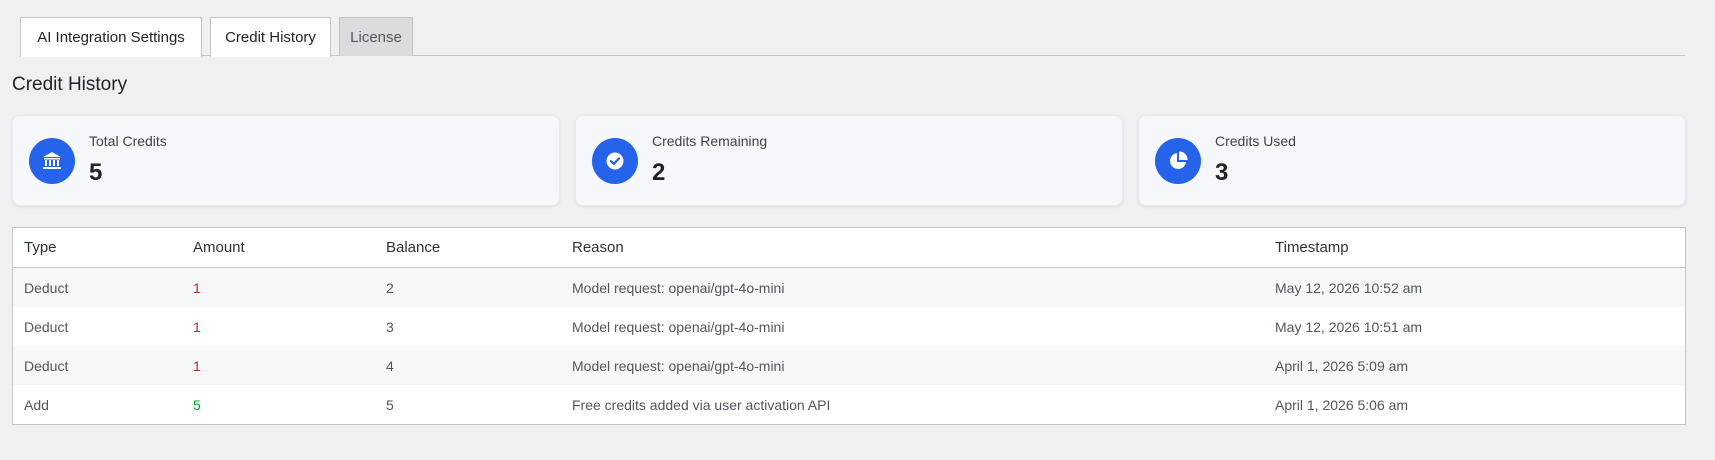  I want to click on column-header-timestamp: Timestamp, so click(1474, 248).